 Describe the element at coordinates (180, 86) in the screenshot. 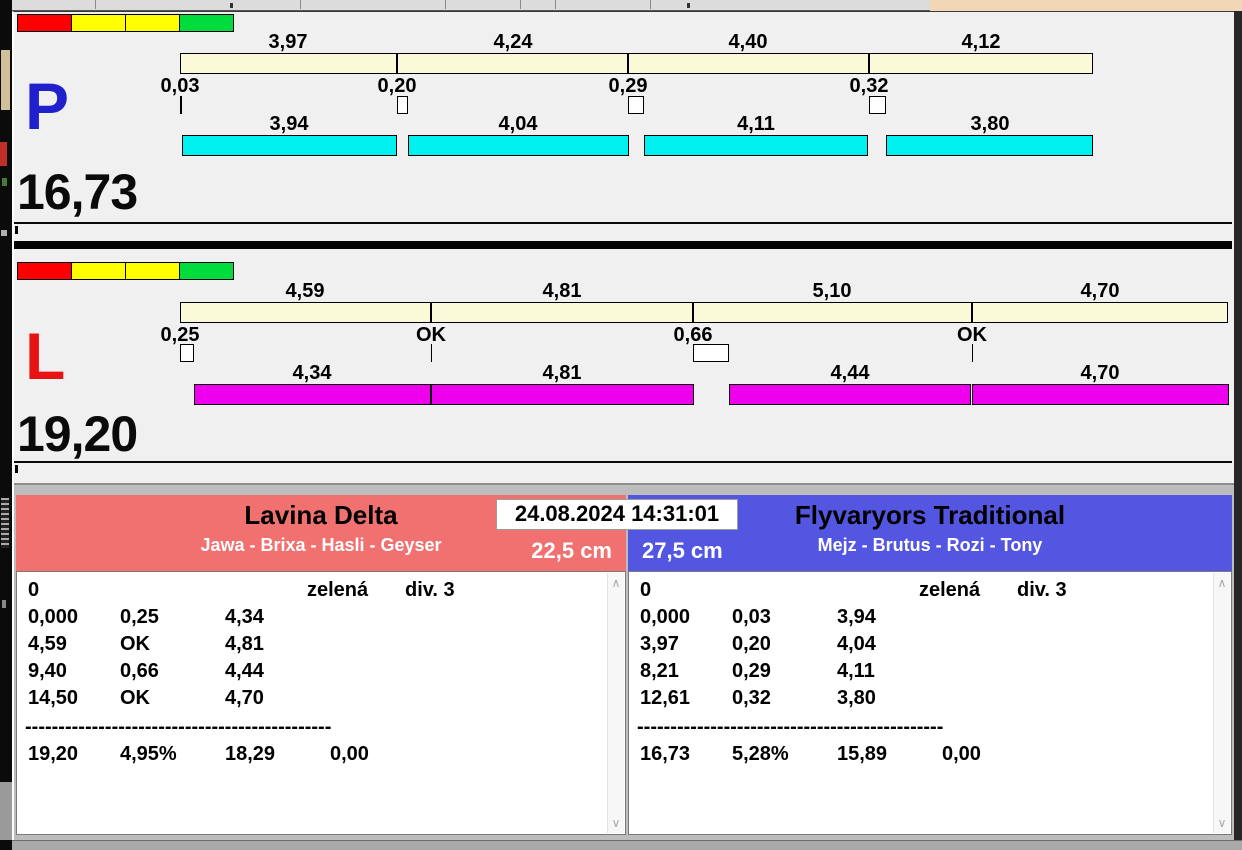

I see `pass-time-label: 0,03` at that location.